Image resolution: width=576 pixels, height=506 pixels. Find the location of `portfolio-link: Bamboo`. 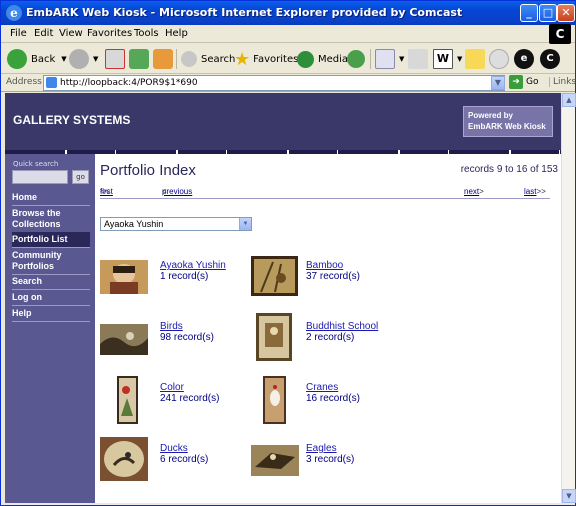

portfolio-link: Bamboo is located at coordinates (324, 265).